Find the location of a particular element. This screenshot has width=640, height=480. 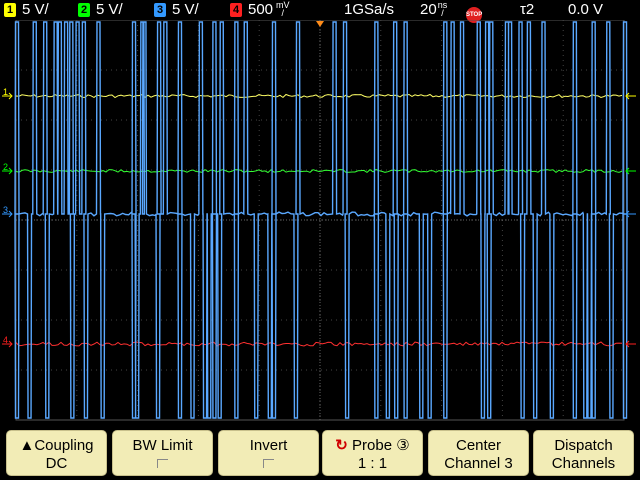

dispatch-value: Channels is located at coordinates (583, 463).